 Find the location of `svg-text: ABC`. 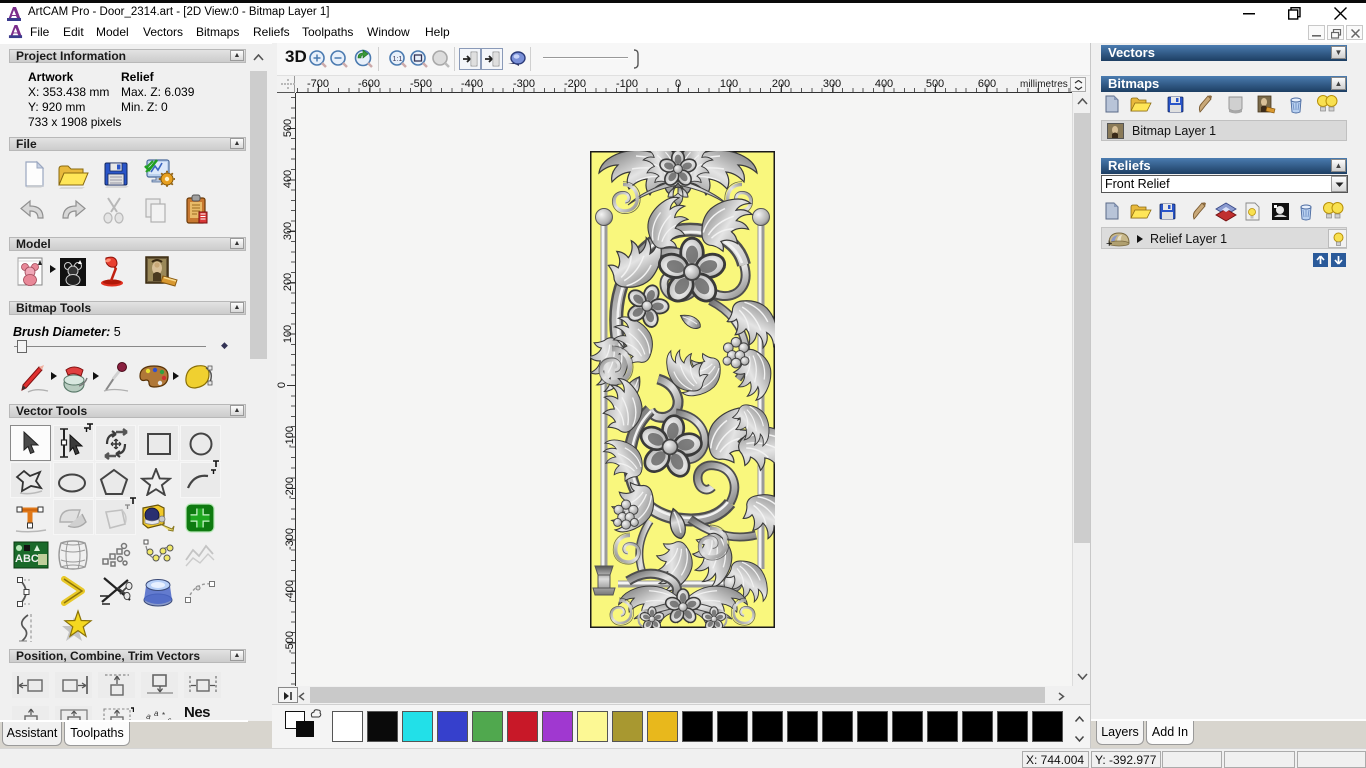

svg-text: ABC is located at coordinates (27, 559).